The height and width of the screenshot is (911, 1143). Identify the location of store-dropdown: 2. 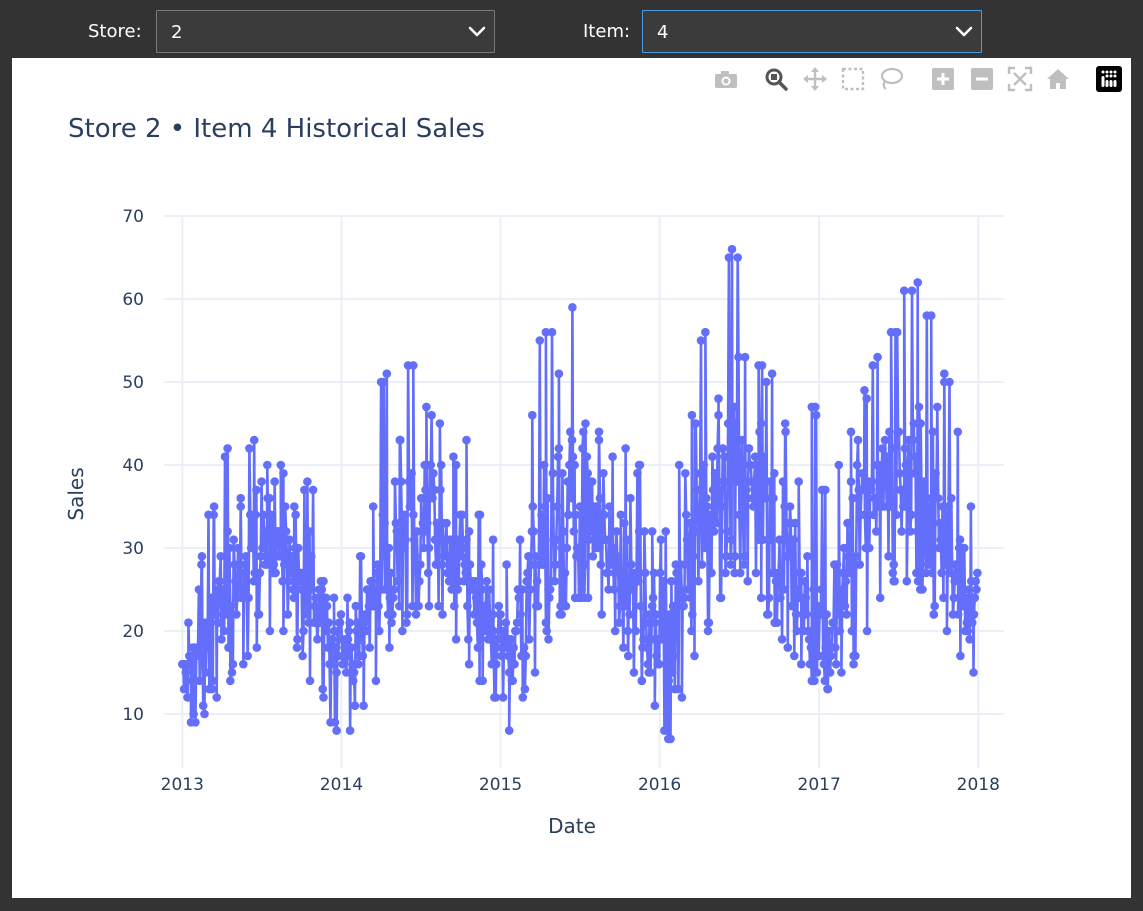
(325, 31).